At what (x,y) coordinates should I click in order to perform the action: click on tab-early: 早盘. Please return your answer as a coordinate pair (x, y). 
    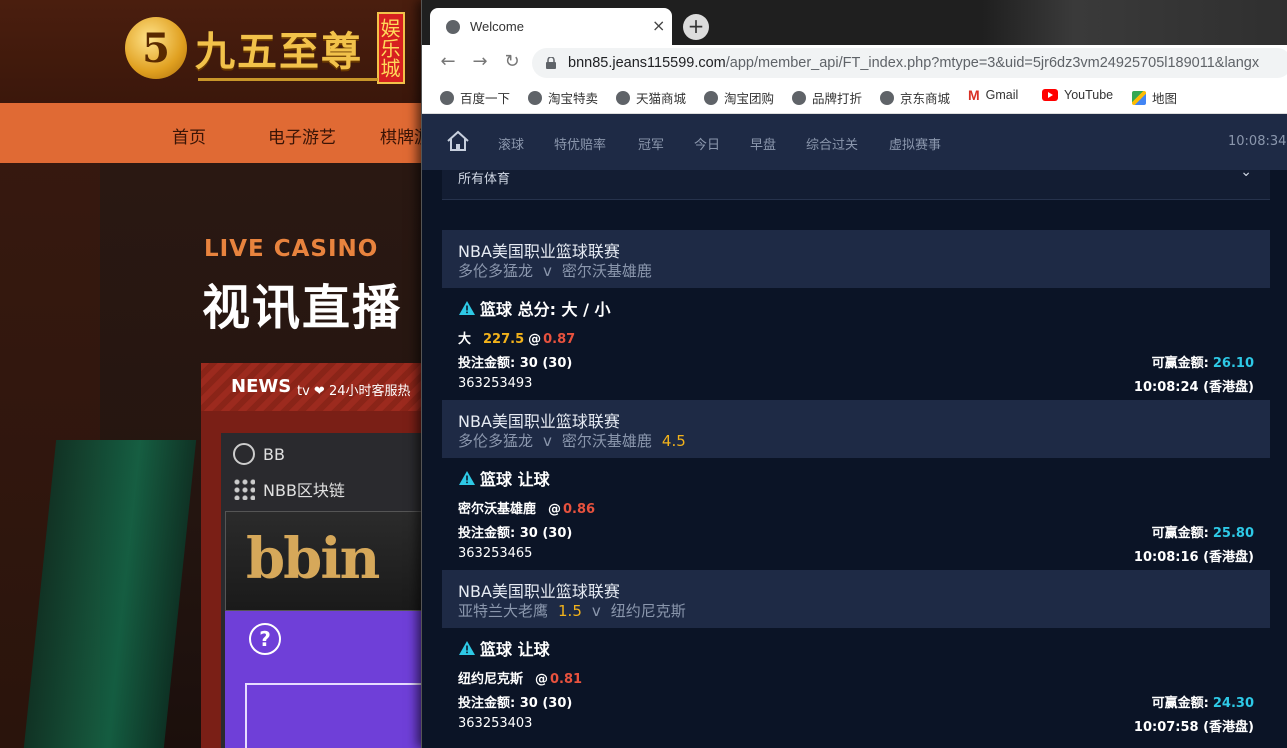
    Looking at the image, I should click on (763, 143).